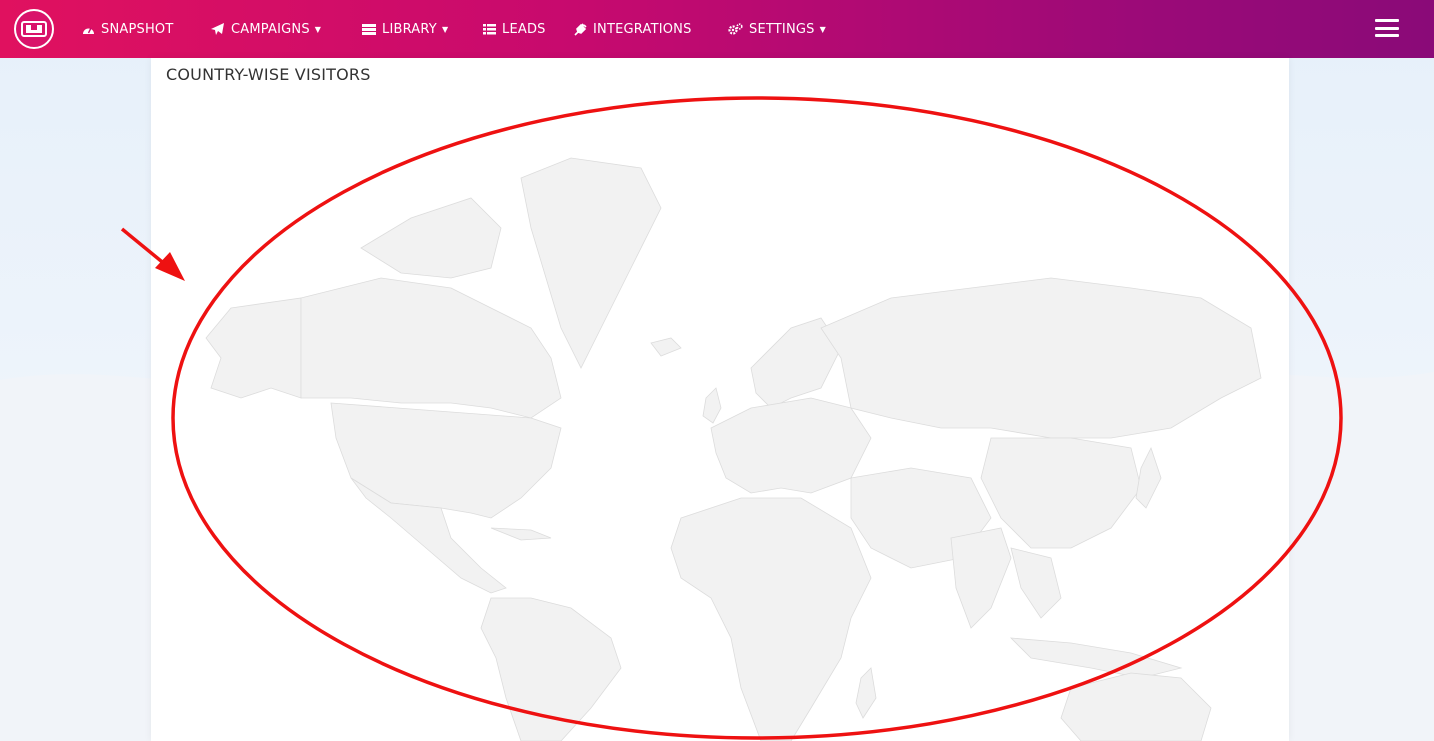 This screenshot has width=1434, height=741. I want to click on app-logo, so click(34, 29).